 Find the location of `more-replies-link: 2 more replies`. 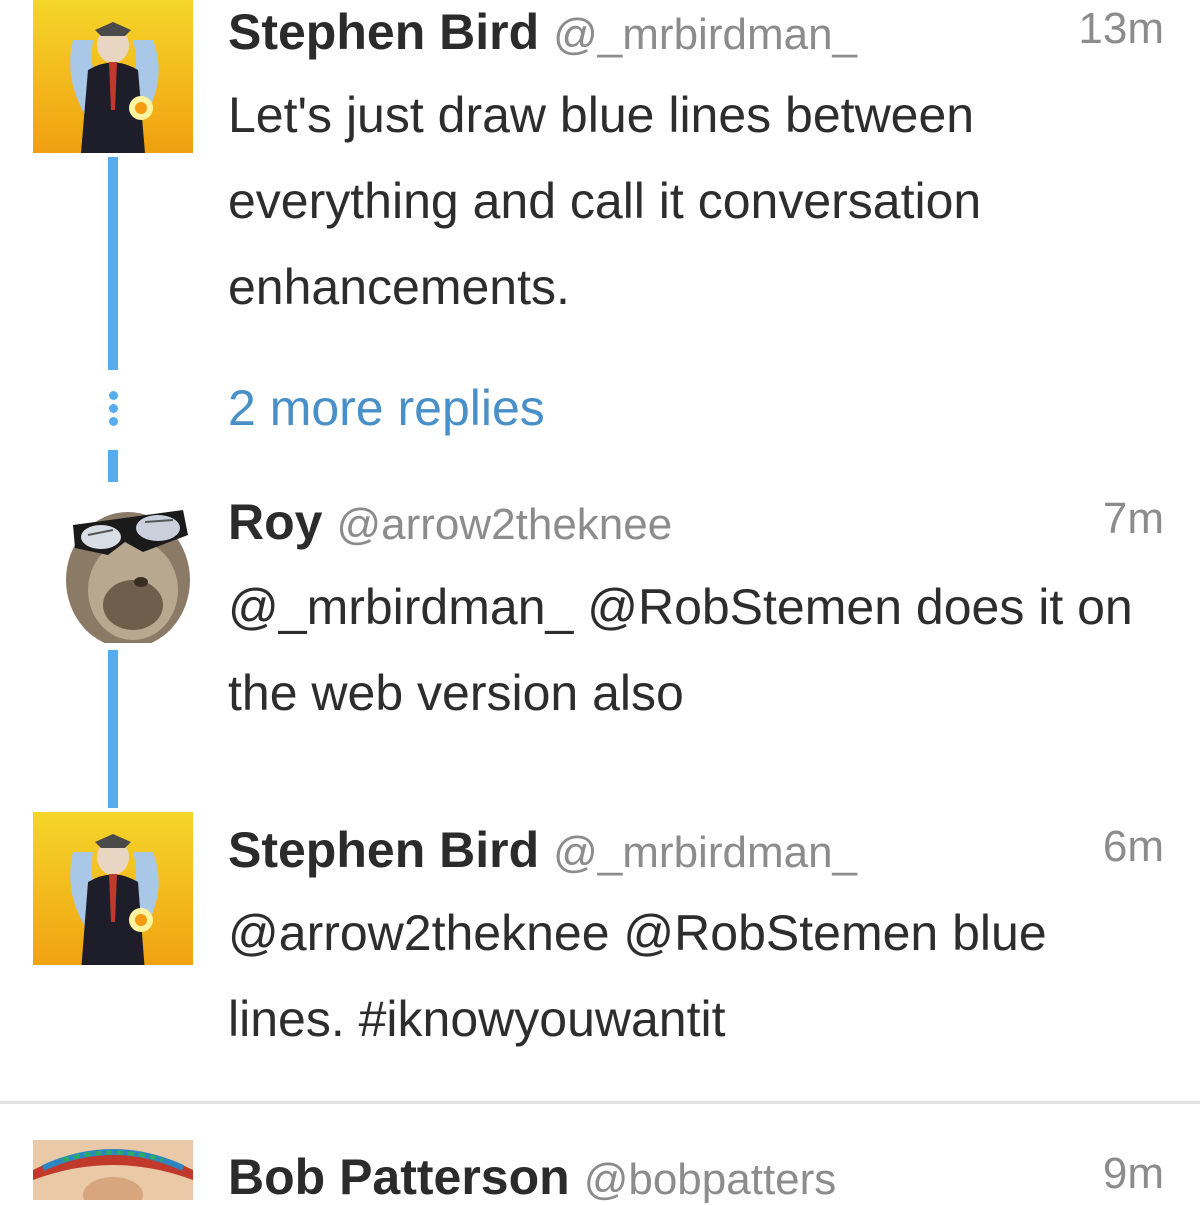

more-replies-link: 2 more replies is located at coordinates (386, 408).